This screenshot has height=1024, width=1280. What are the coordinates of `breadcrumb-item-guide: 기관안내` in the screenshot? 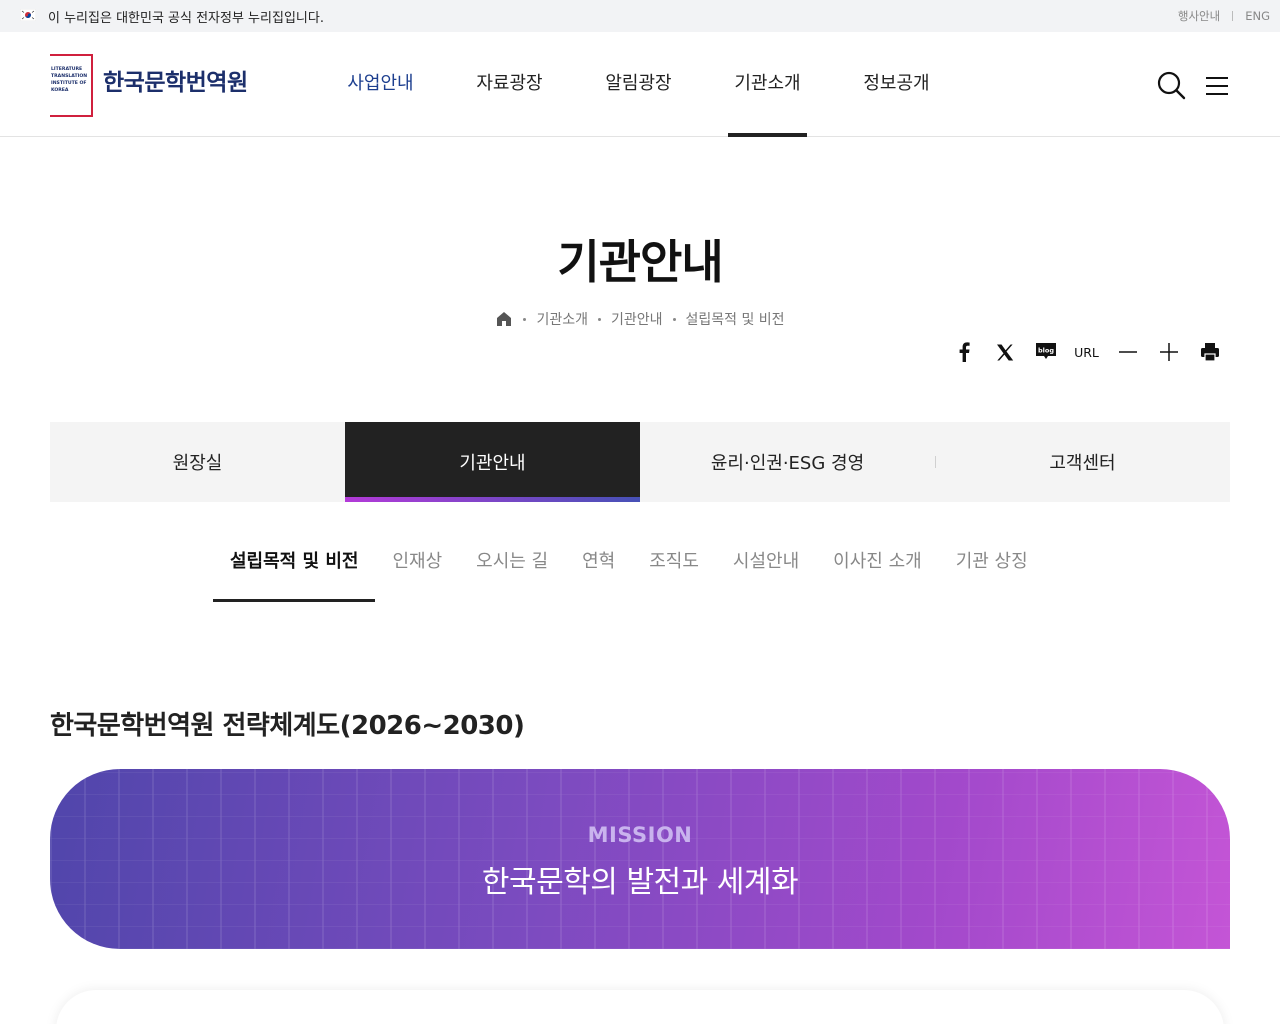 It's located at (637, 319).